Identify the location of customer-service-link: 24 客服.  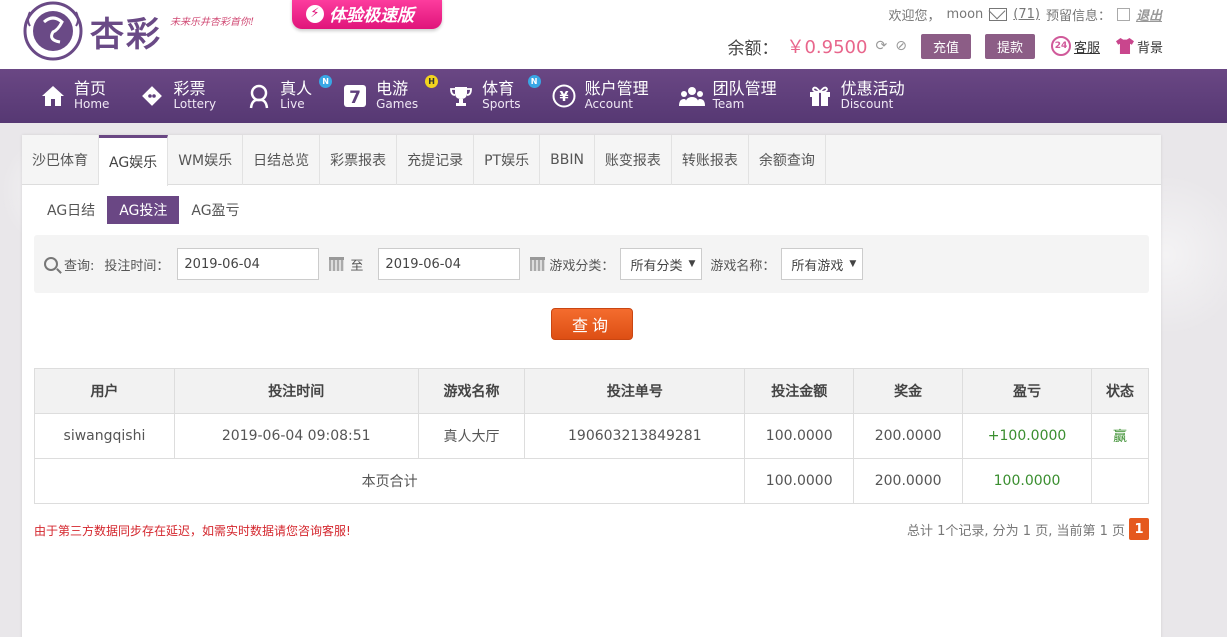
(1075, 46).